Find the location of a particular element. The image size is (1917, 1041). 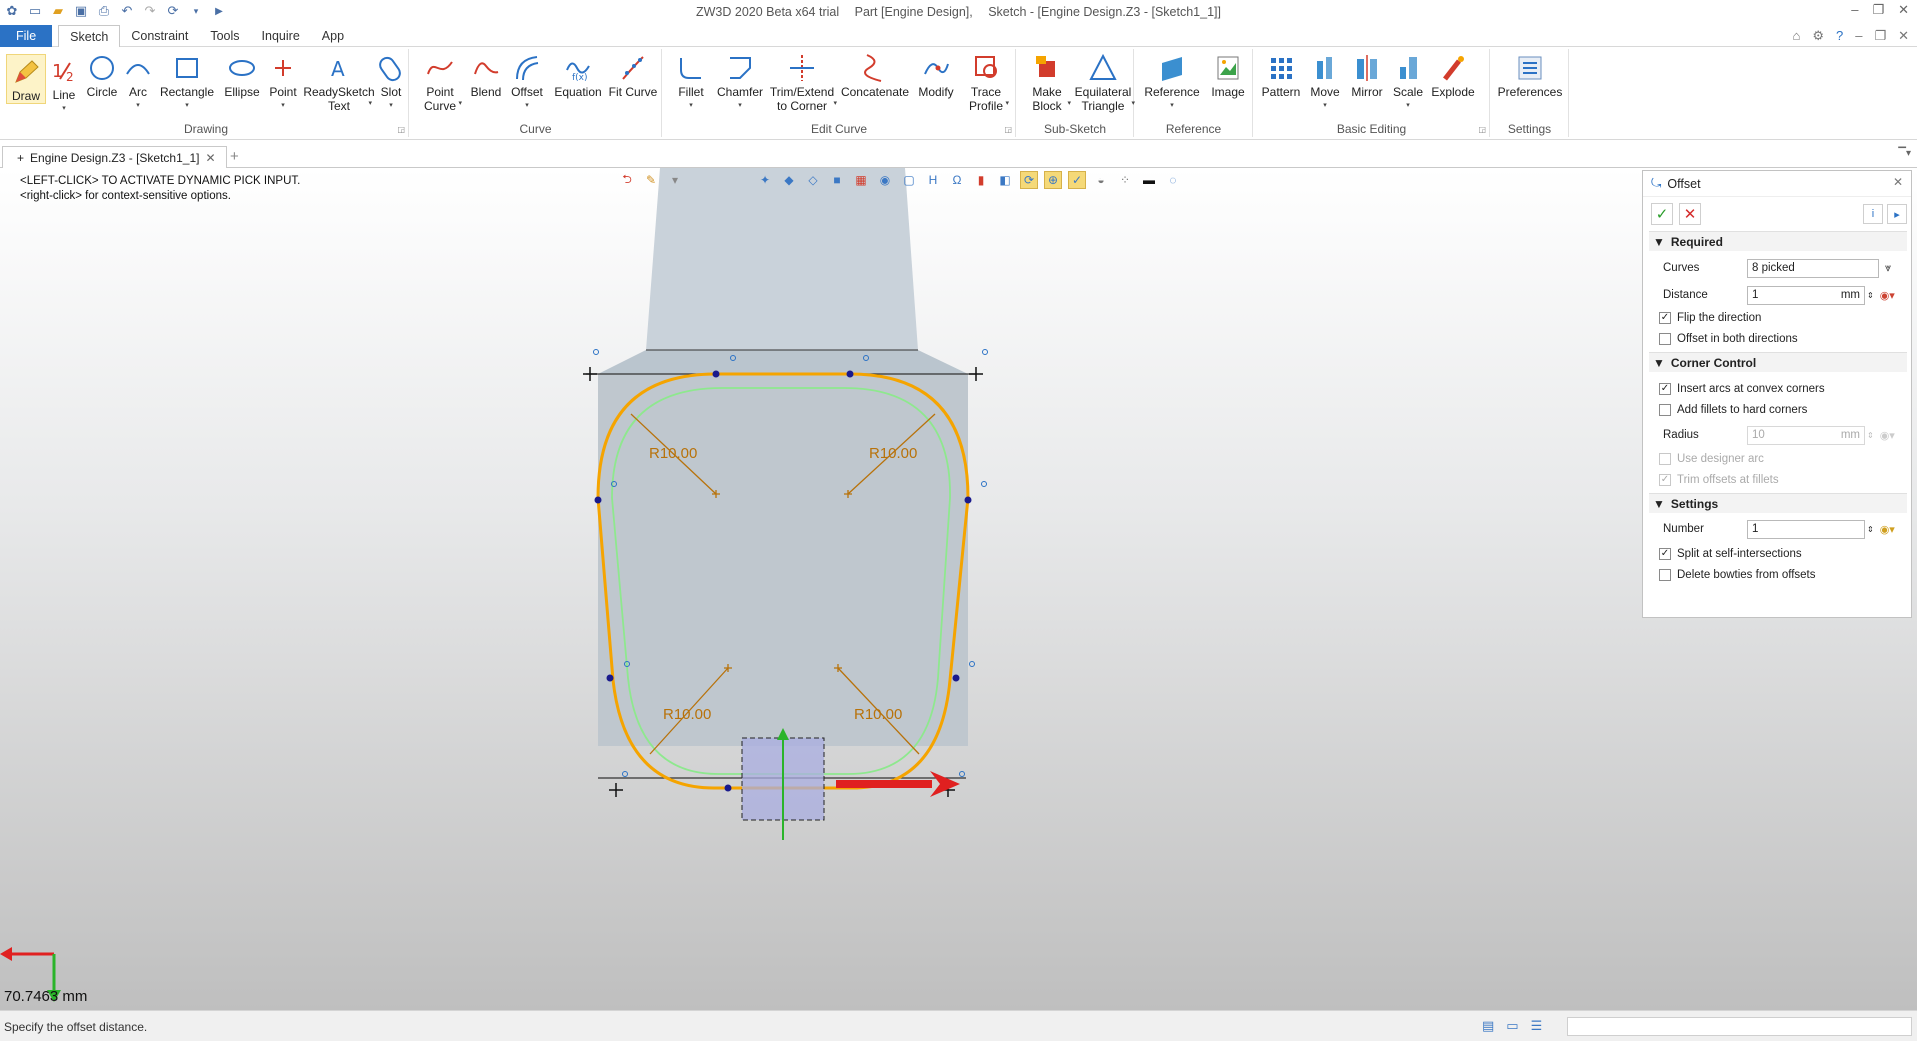

curve-snap-icon: ✓ is located at coordinates (1077, 180).